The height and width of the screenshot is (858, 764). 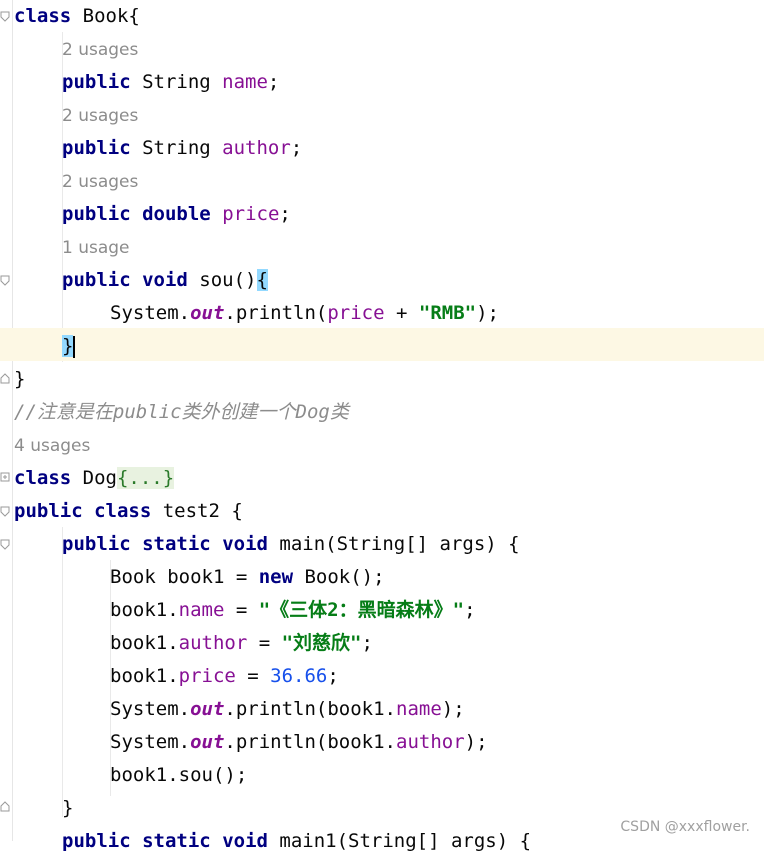 What do you see at coordinates (399, 841) in the screenshot?
I see `method-signature: main1(String[] args) {` at bounding box center [399, 841].